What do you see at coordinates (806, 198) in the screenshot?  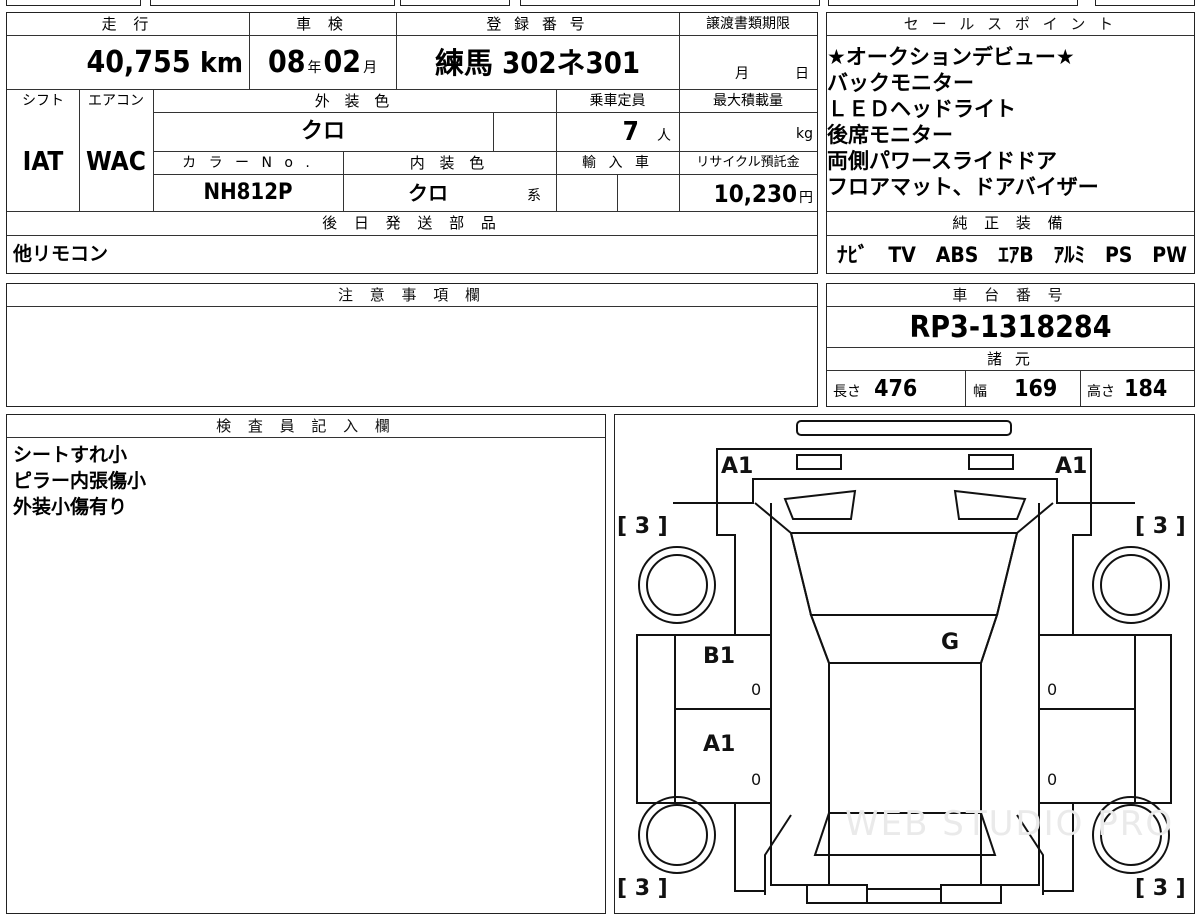 I see `recycle-unit: 円` at bounding box center [806, 198].